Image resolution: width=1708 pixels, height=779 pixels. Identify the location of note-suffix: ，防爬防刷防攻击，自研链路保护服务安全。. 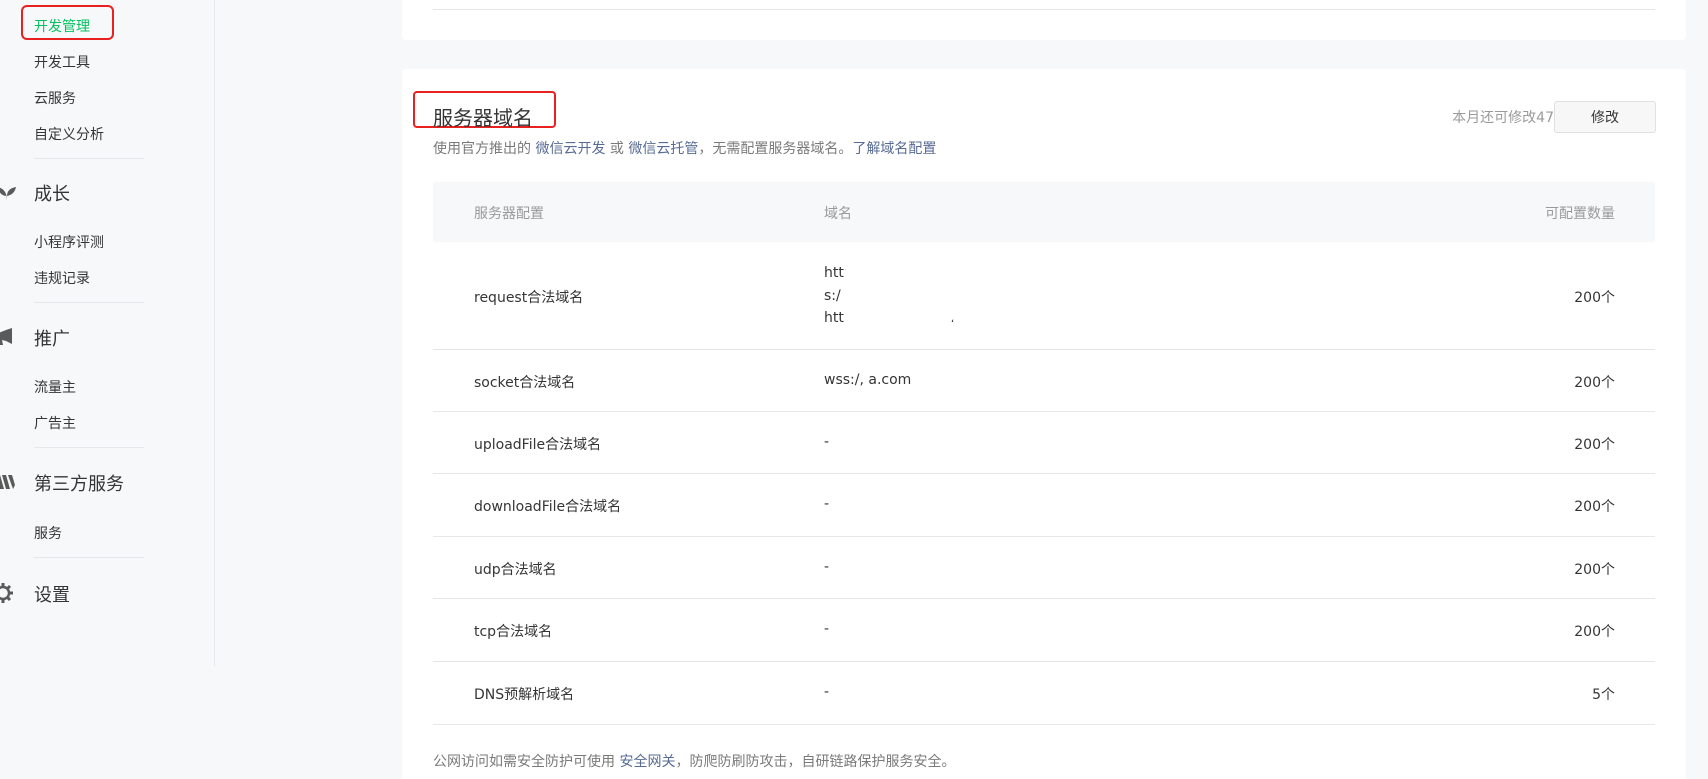
(815, 762).